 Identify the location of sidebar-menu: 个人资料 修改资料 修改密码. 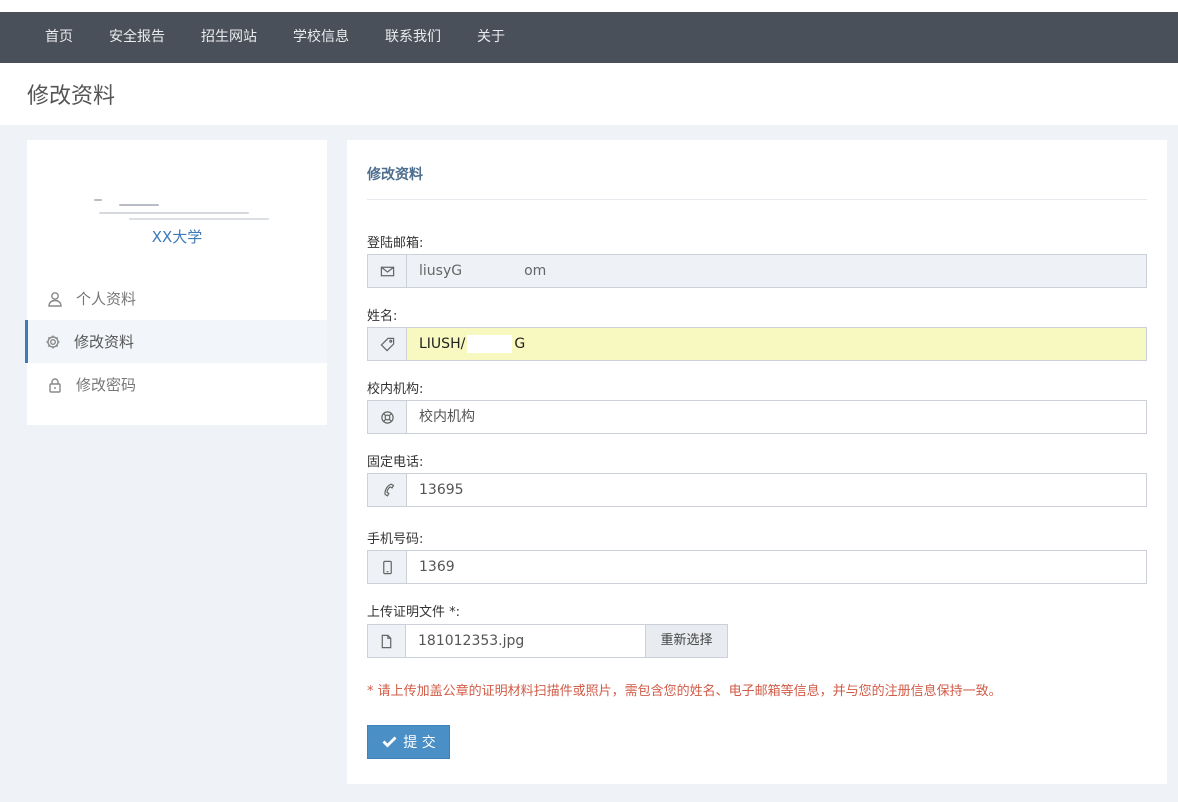
(176, 341).